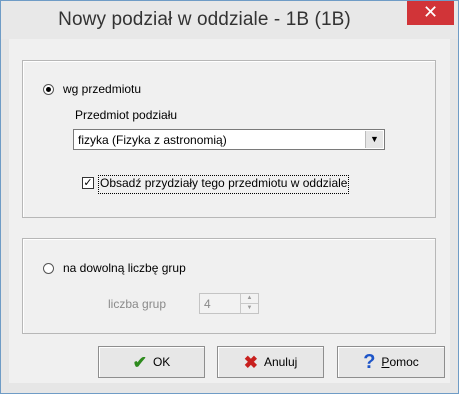 The width and height of the screenshot is (459, 394). What do you see at coordinates (48, 89) in the screenshot?
I see `subject-radio` at bounding box center [48, 89].